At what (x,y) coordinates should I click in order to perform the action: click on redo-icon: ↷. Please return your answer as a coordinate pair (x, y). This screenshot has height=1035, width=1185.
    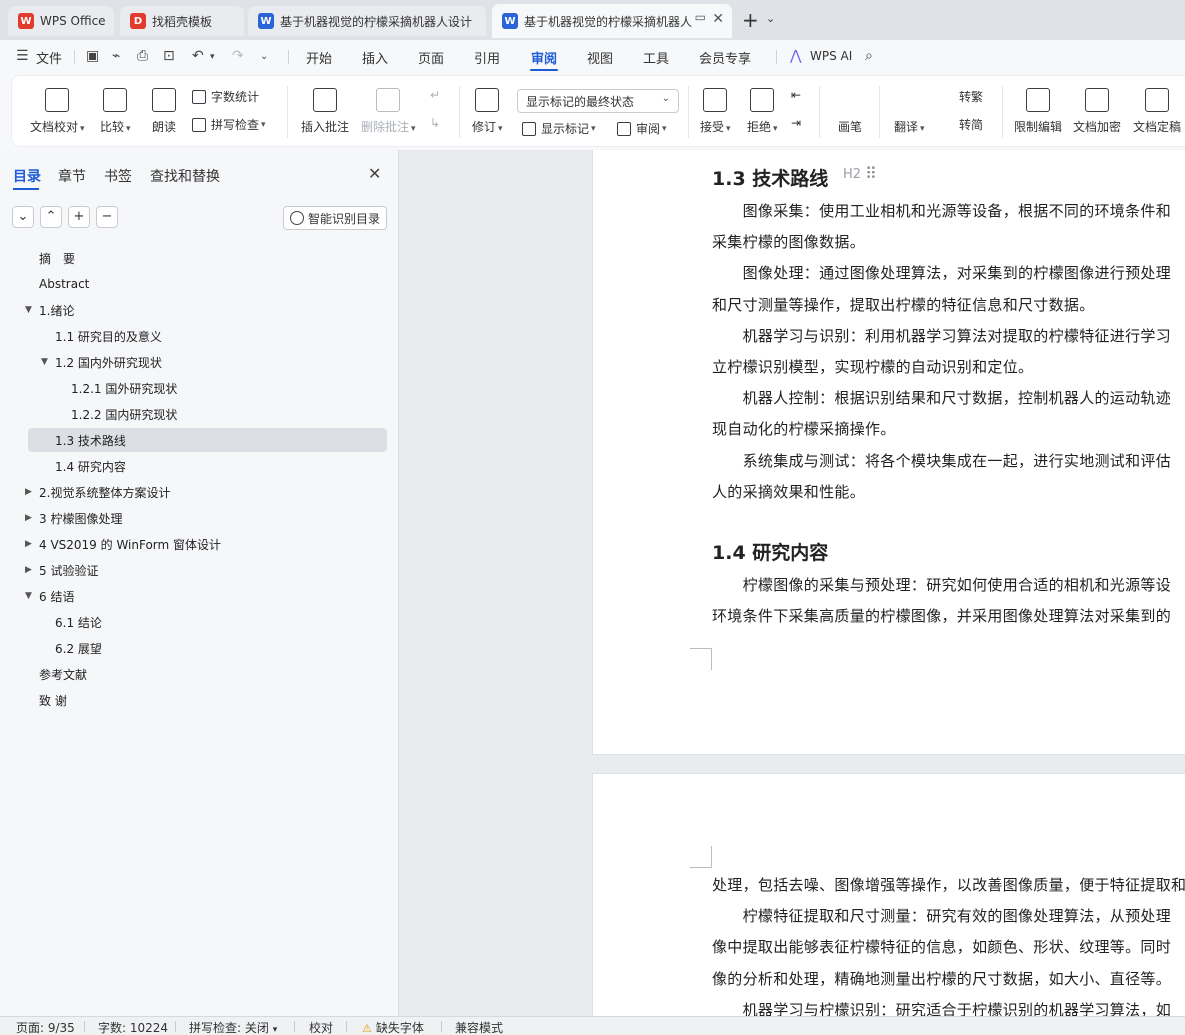
    Looking at the image, I should click on (238, 56).